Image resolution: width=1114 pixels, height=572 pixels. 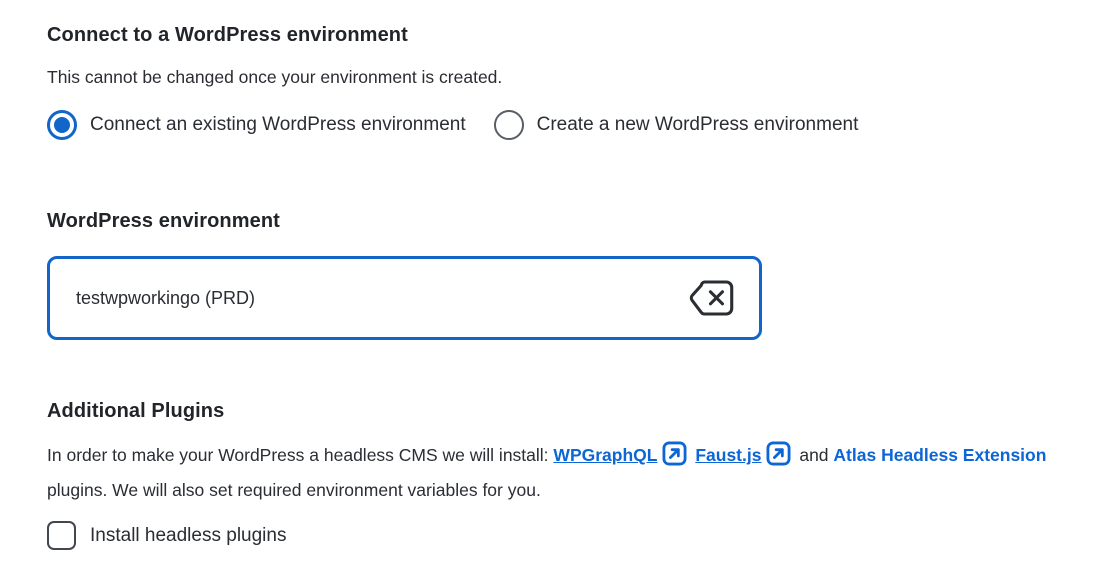 What do you see at coordinates (940, 455) in the screenshot?
I see `atlas-headless-extension-text: Atlas Headless Extension` at bounding box center [940, 455].